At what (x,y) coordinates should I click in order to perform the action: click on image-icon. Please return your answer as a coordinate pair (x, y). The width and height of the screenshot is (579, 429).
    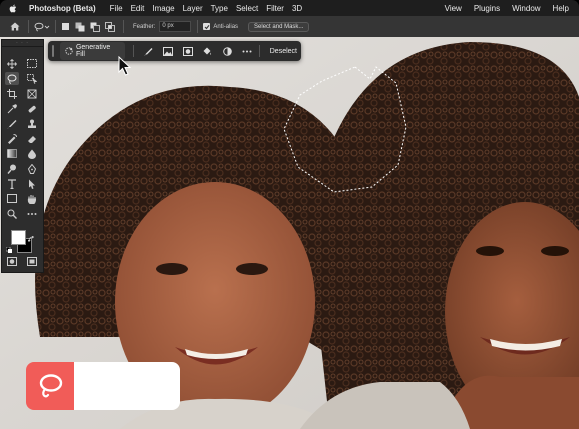
    Looking at the image, I should click on (168, 51).